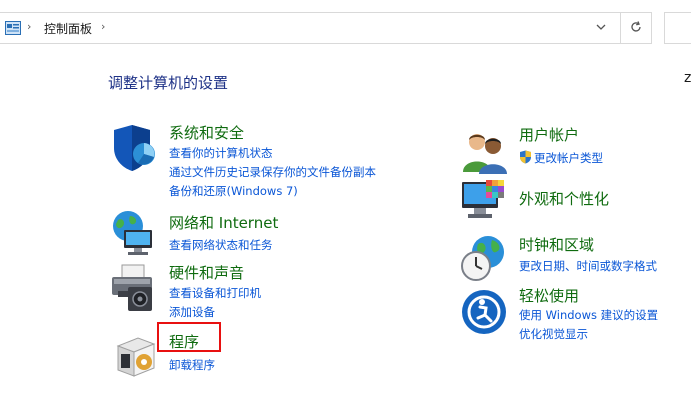 This screenshot has width=691, height=404. What do you see at coordinates (484, 258) in the screenshot?
I see `clock-globe-icon` at bounding box center [484, 258].